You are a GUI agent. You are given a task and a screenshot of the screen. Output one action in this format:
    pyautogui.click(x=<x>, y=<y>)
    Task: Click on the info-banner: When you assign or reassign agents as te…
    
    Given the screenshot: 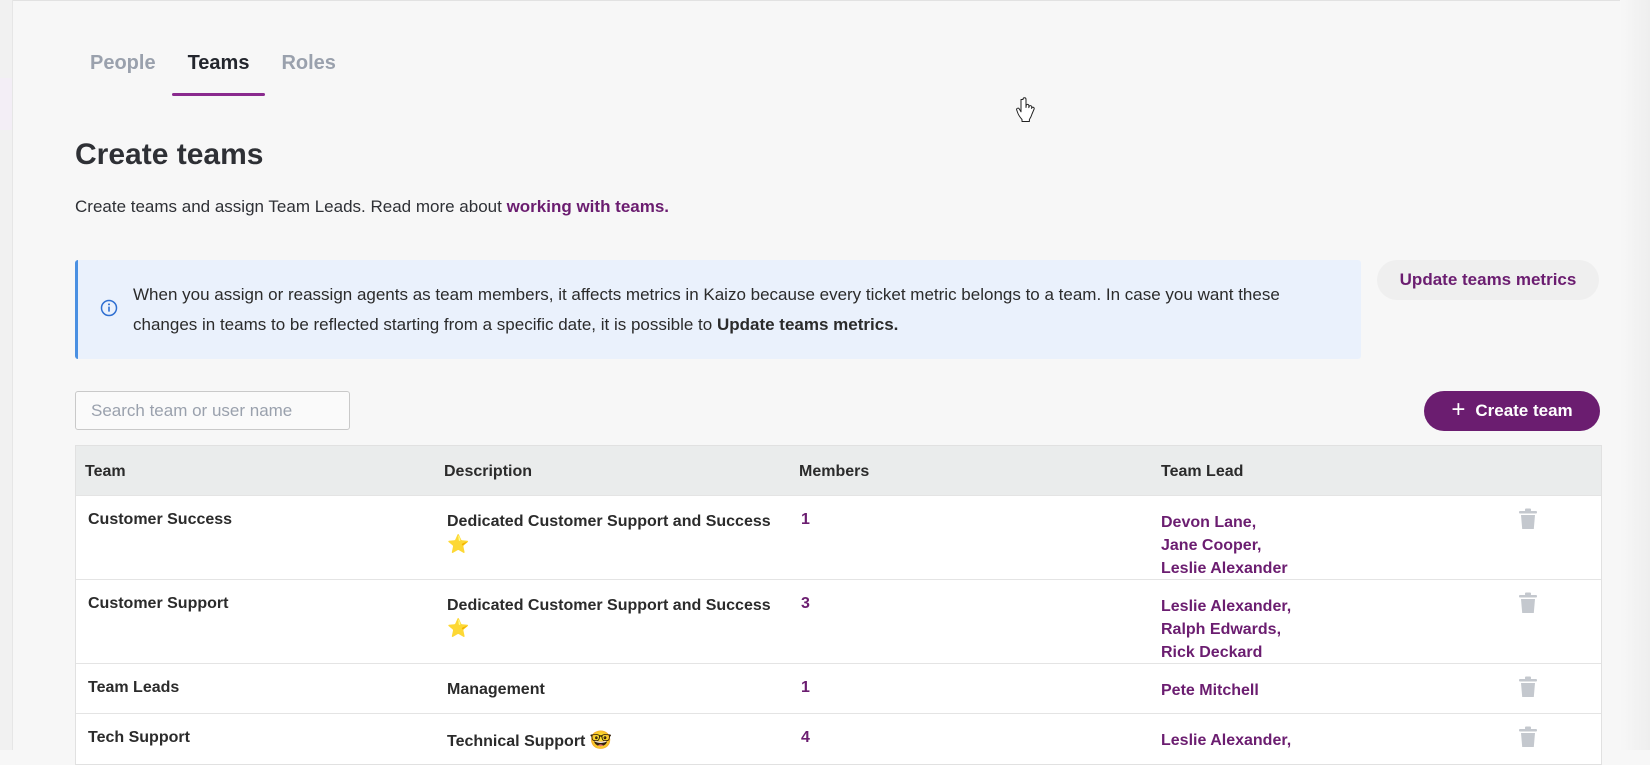 What is the action you would take?
    pyautogui.click(x=718, y=309)
    